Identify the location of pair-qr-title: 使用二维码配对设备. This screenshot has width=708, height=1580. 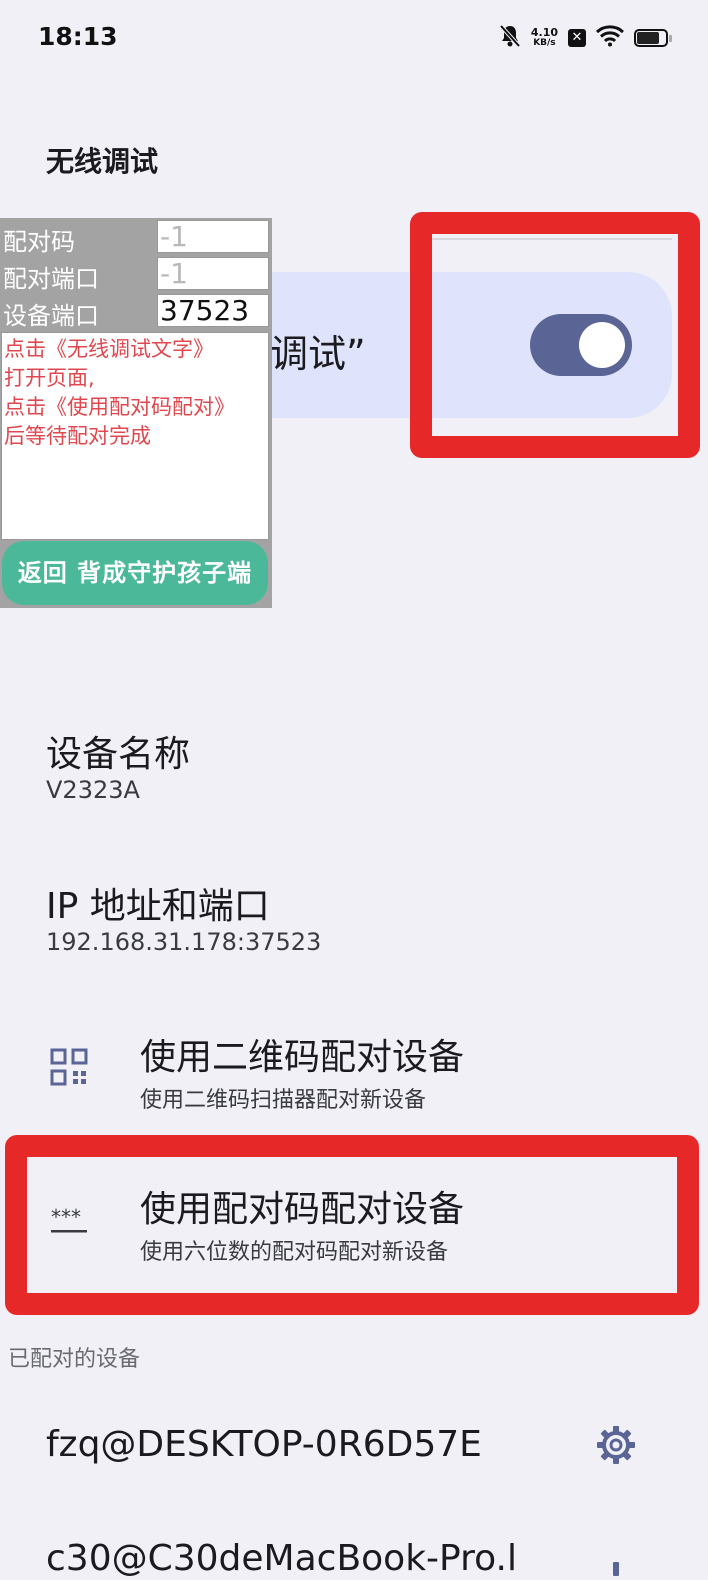
(302, 1057).